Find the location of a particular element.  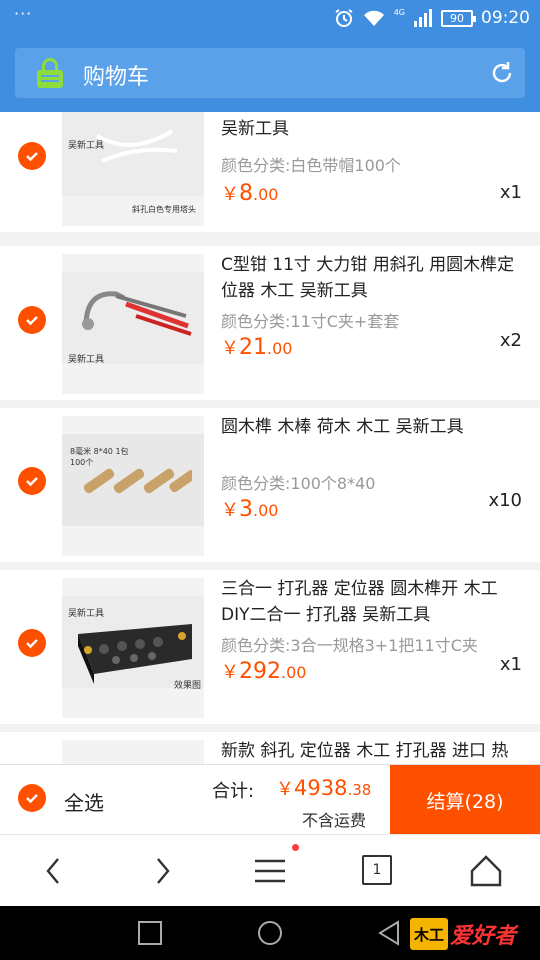

item-quantity: x2 is located at coordinates (510, 340).